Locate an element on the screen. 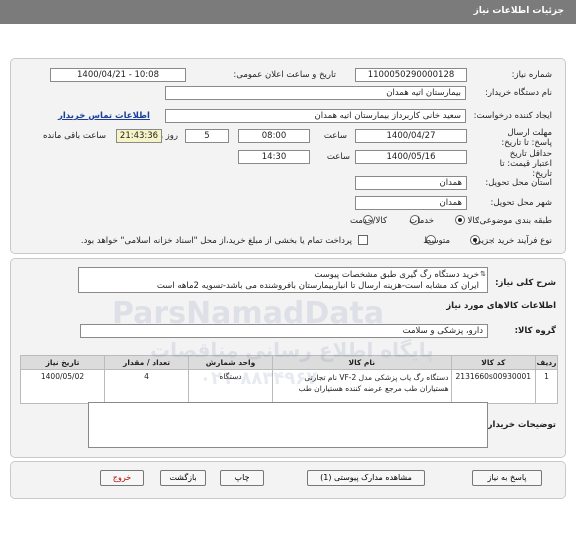 This screenshot has width=576, height=557. validity-time-field: 14:30 is located at coordinates (274, 157).